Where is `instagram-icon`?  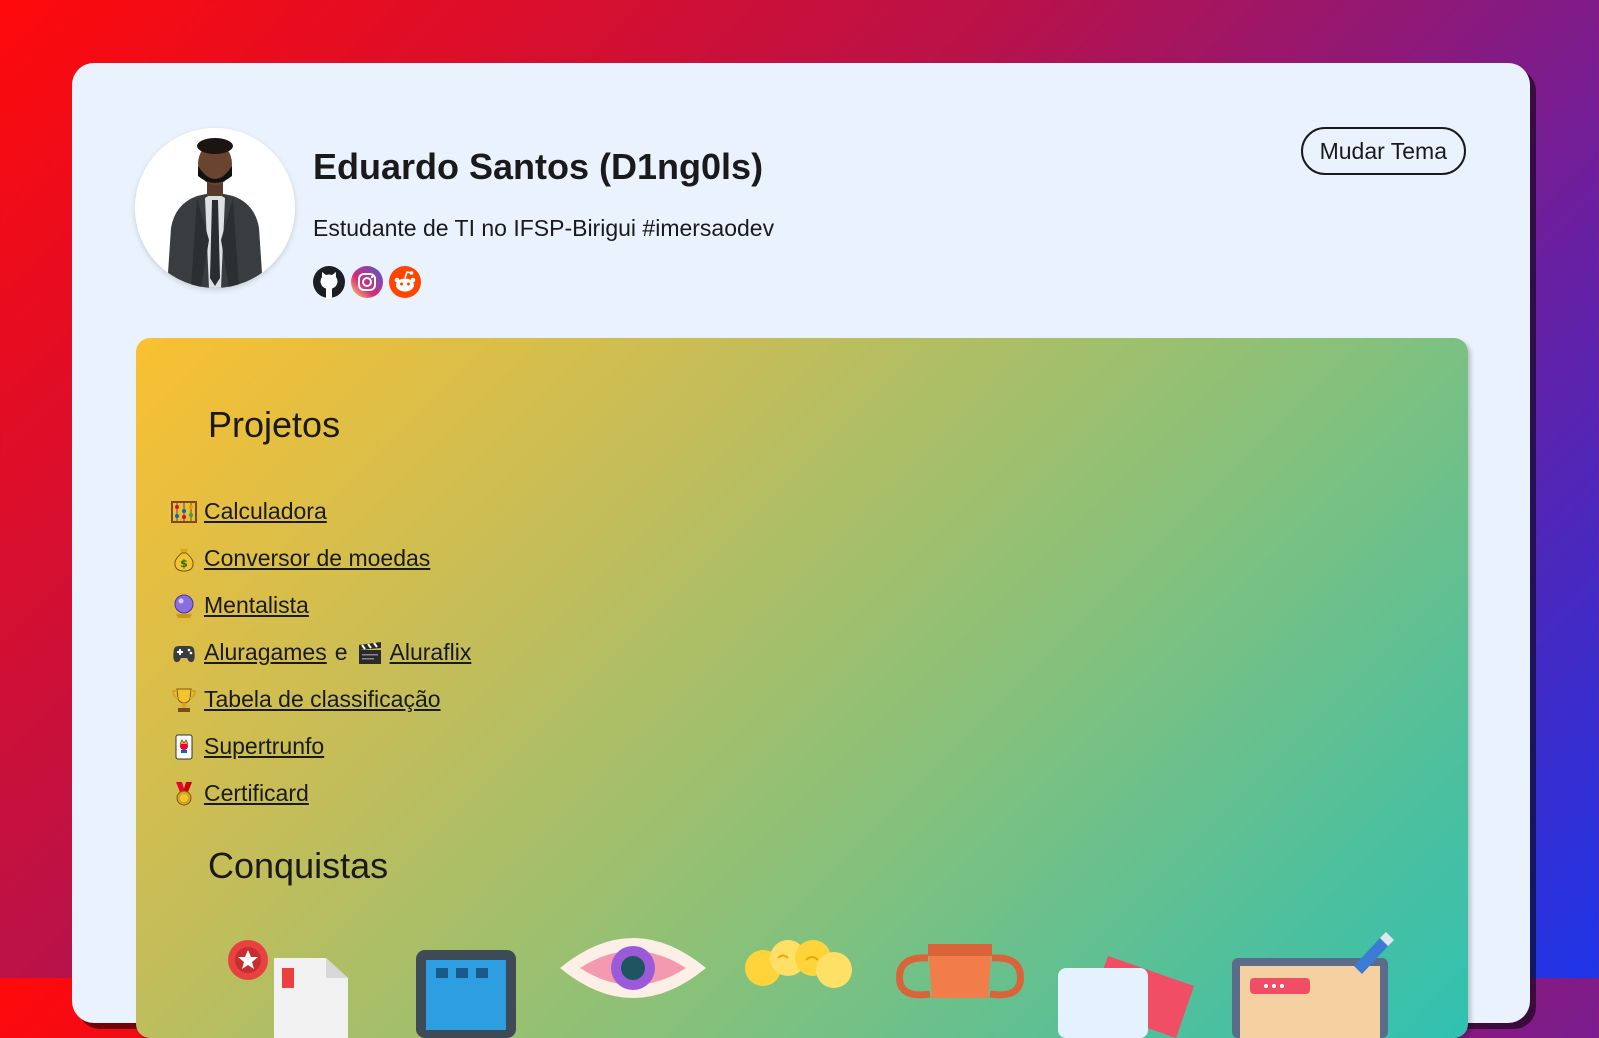
instagram-icon is located at coordinates (367, 282).